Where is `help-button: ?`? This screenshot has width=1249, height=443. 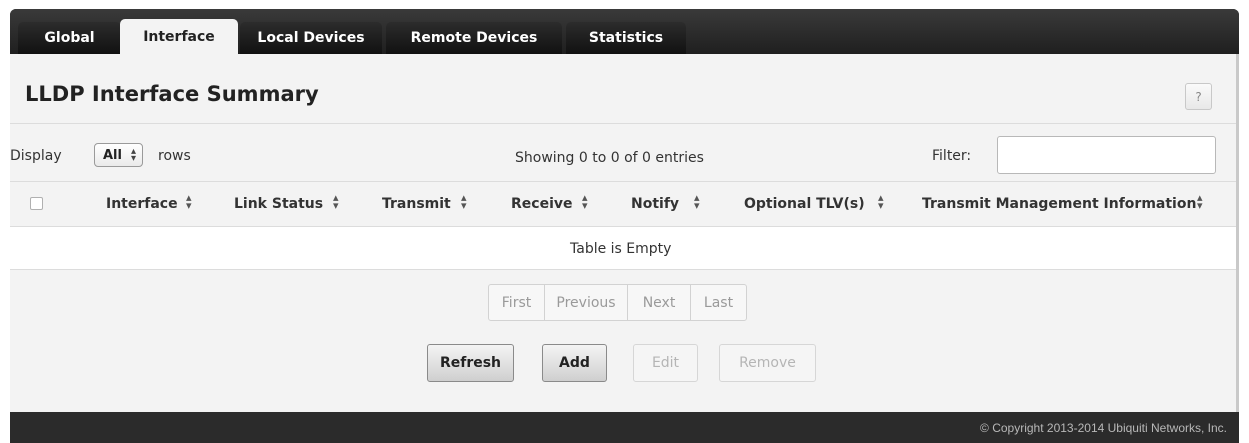 help-button: ? is located at coordinates (1198, 96).